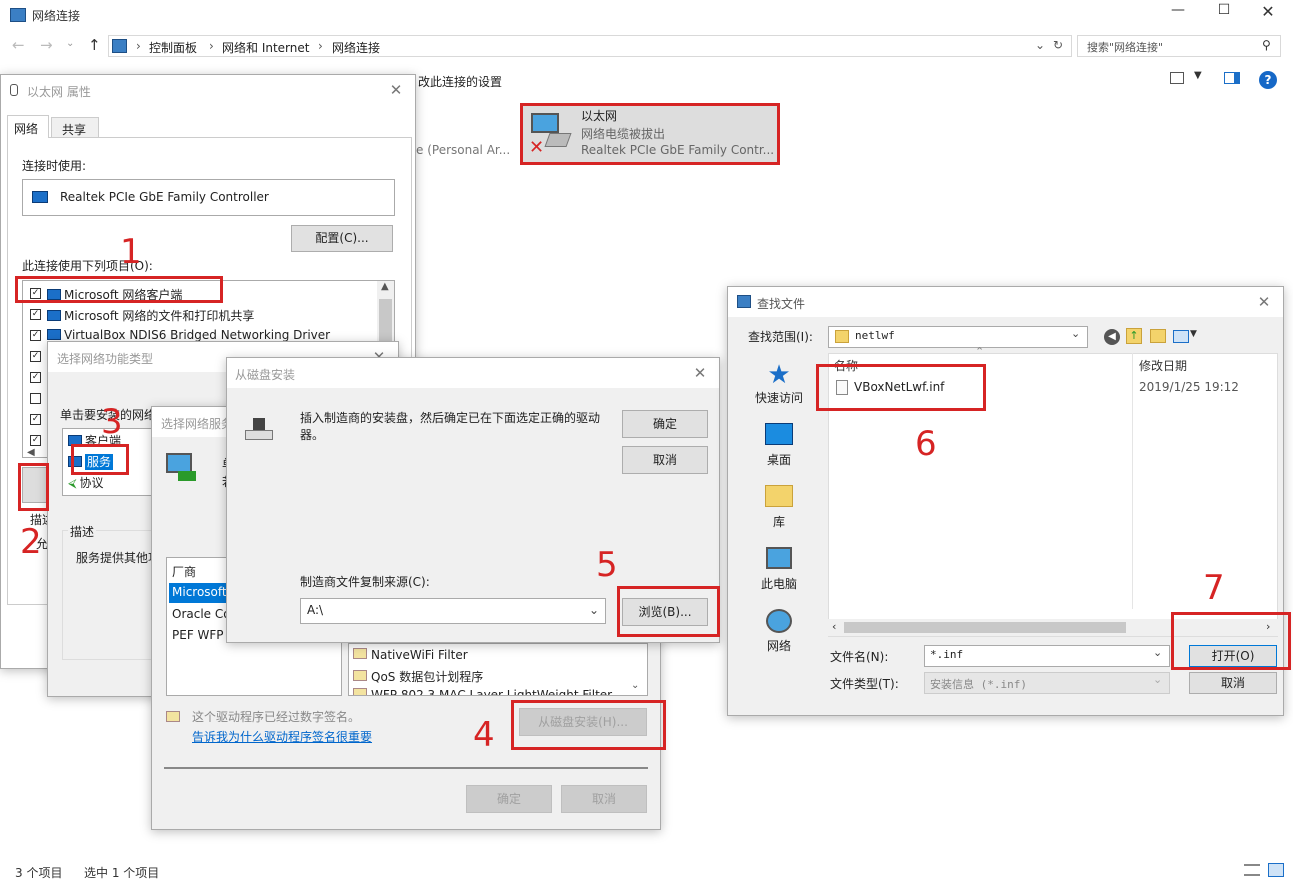  What do you see at coordinates (1198, 75) in the screenshot?
I see `view-dropdown-icon: ▼` at bounding box center [1198, 75].